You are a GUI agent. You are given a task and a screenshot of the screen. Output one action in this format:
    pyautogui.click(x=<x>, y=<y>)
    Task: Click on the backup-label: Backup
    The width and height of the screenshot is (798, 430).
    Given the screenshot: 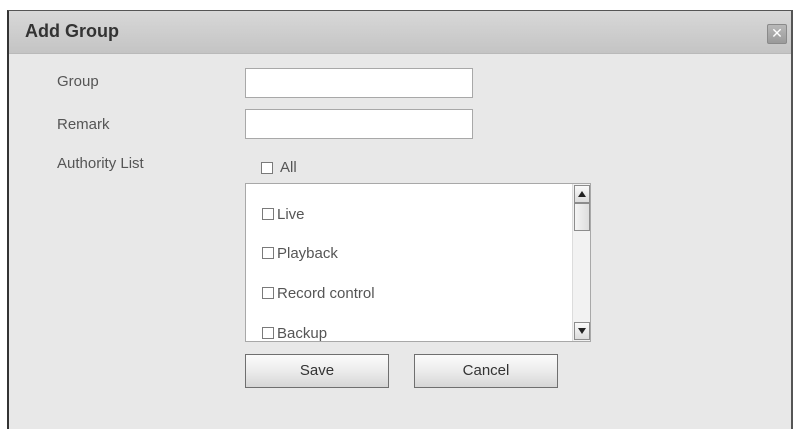 What is the action you would take?
    pyautogui.click(x=302, y=333)
    